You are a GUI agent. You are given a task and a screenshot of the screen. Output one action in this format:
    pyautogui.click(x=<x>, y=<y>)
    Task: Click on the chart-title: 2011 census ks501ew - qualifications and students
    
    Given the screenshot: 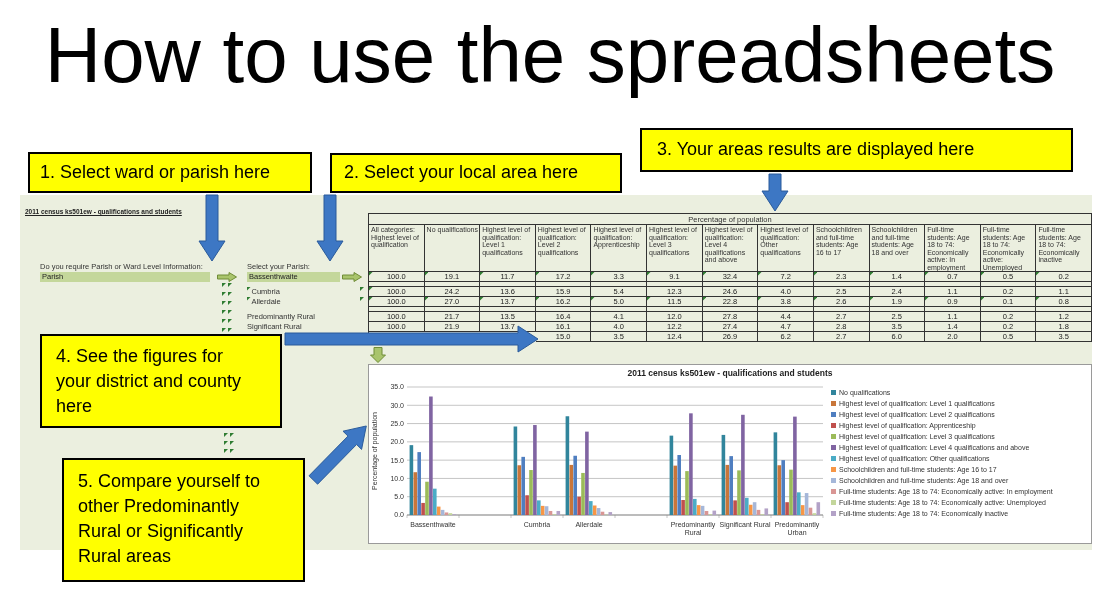 What is the action you would take?
    pyautogui.click(x=730, y=373)
    